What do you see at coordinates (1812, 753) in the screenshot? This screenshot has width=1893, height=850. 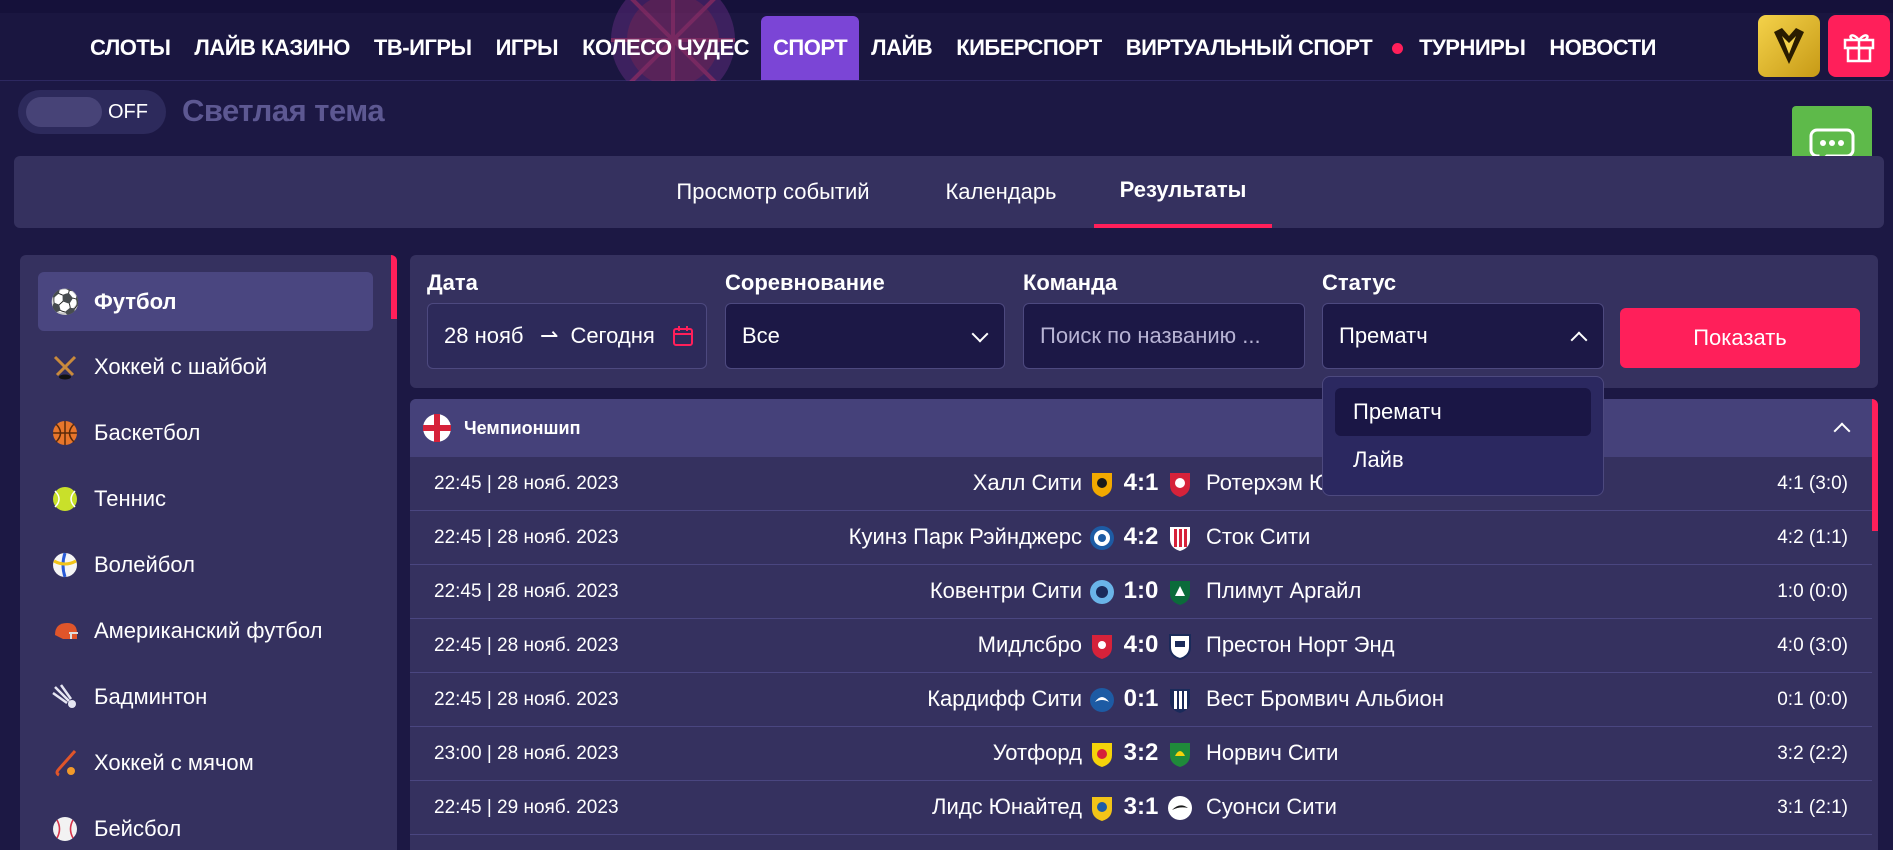 I see `final-score: 3:2 (2:2)` at bounding box center [1812, 753].